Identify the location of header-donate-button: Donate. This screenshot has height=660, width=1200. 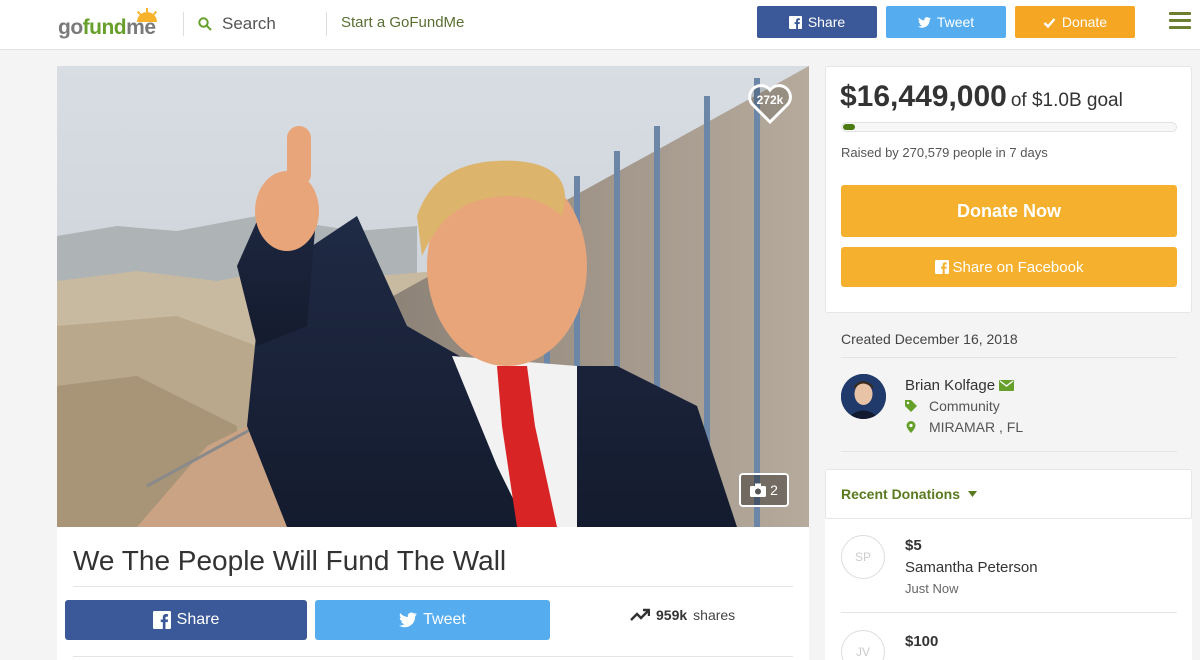
(1075, 22).